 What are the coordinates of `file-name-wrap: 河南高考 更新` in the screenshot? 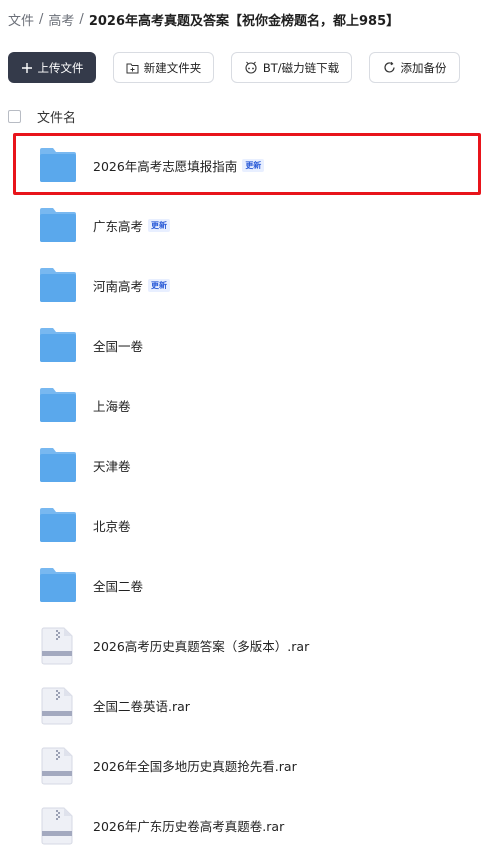 It's located at (132, 285).